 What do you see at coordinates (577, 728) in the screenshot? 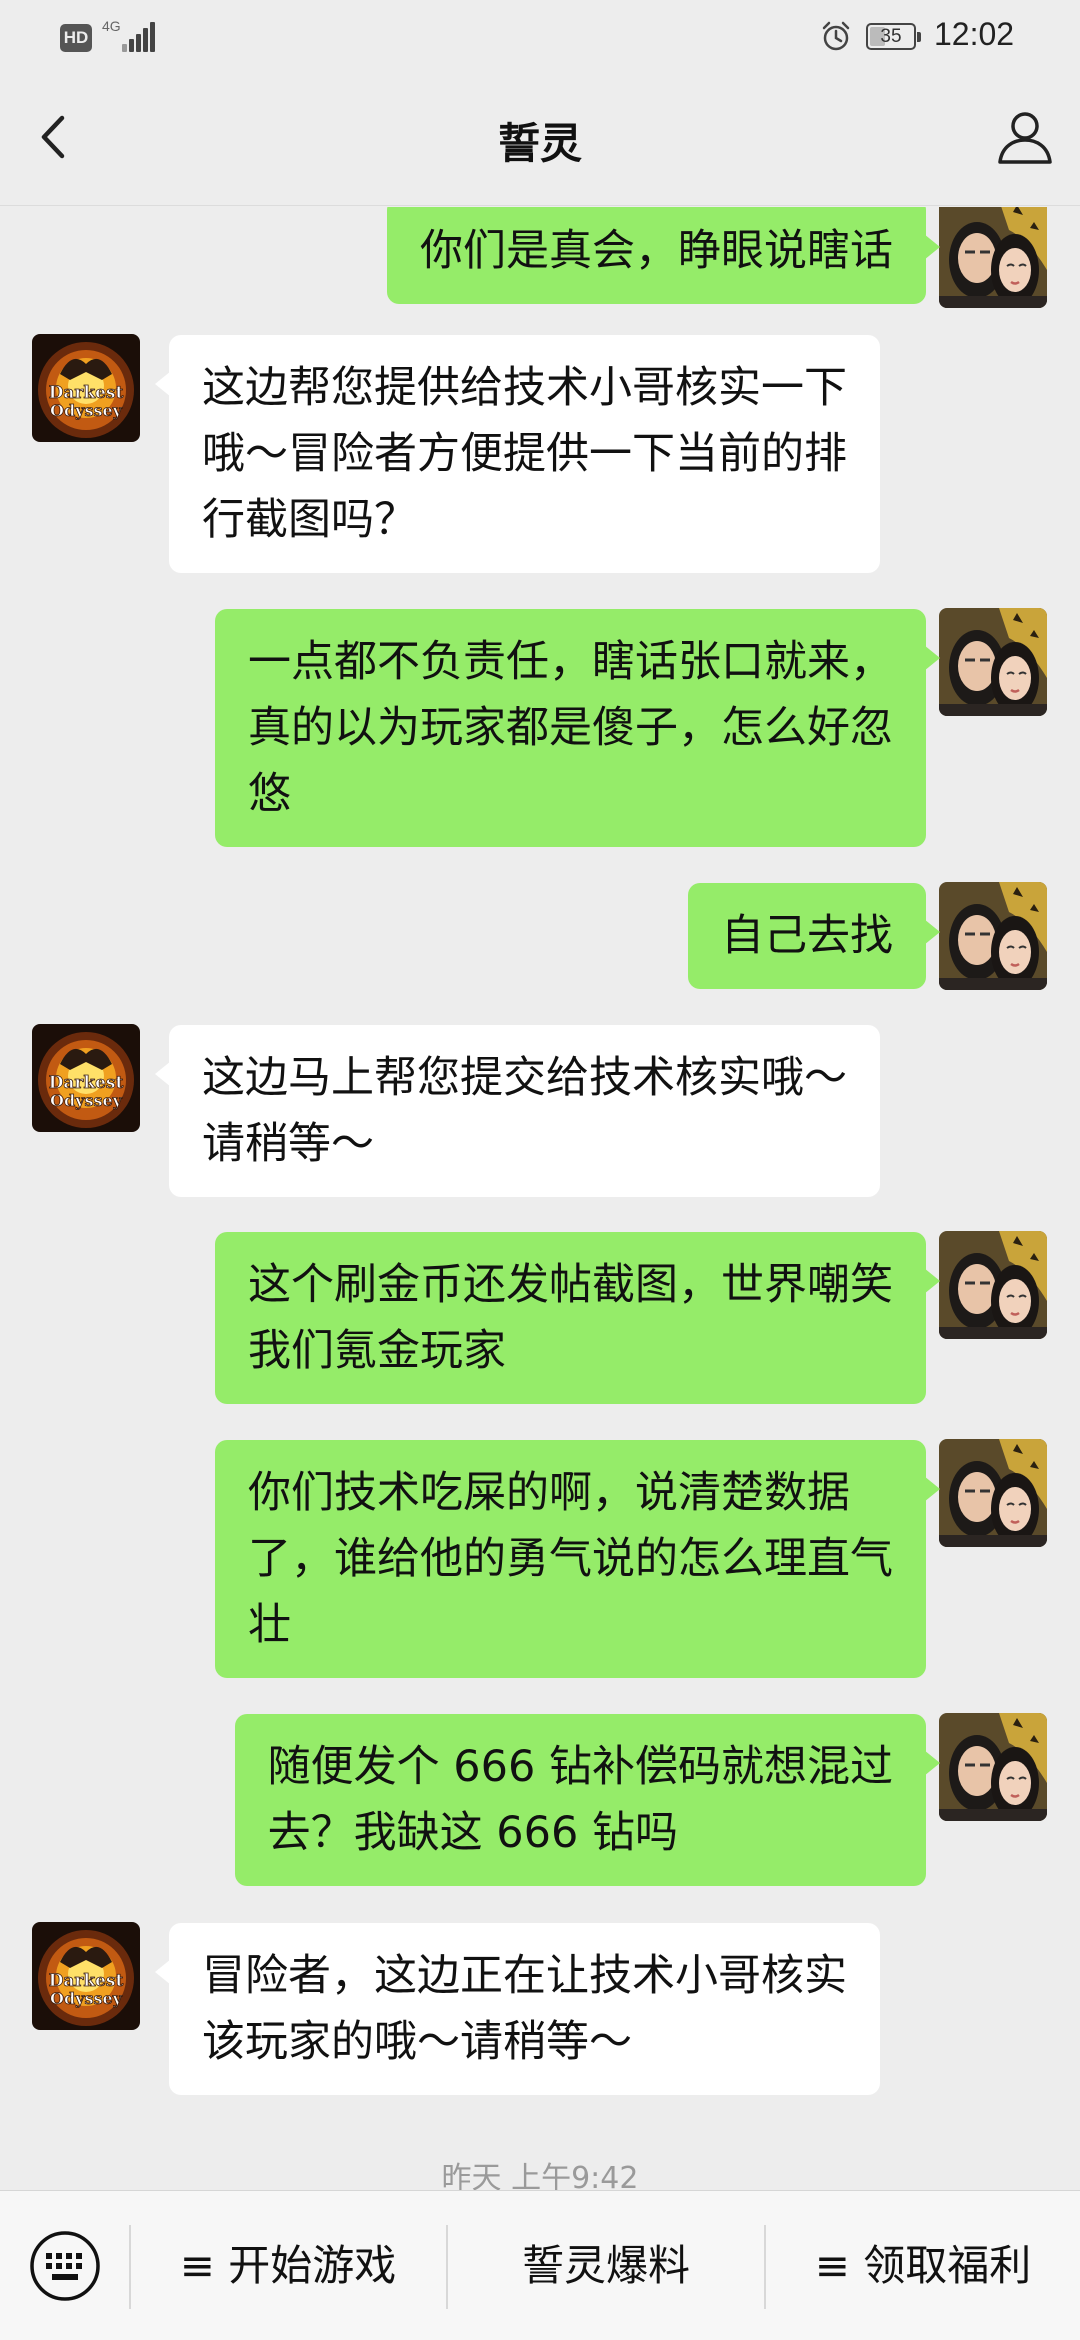
I see `message-bubble: 一点都不负责任，瞎话张口就来， 真的以为玩家都是傻子，怎么好忽 悠` at bounding box center [577, 728].